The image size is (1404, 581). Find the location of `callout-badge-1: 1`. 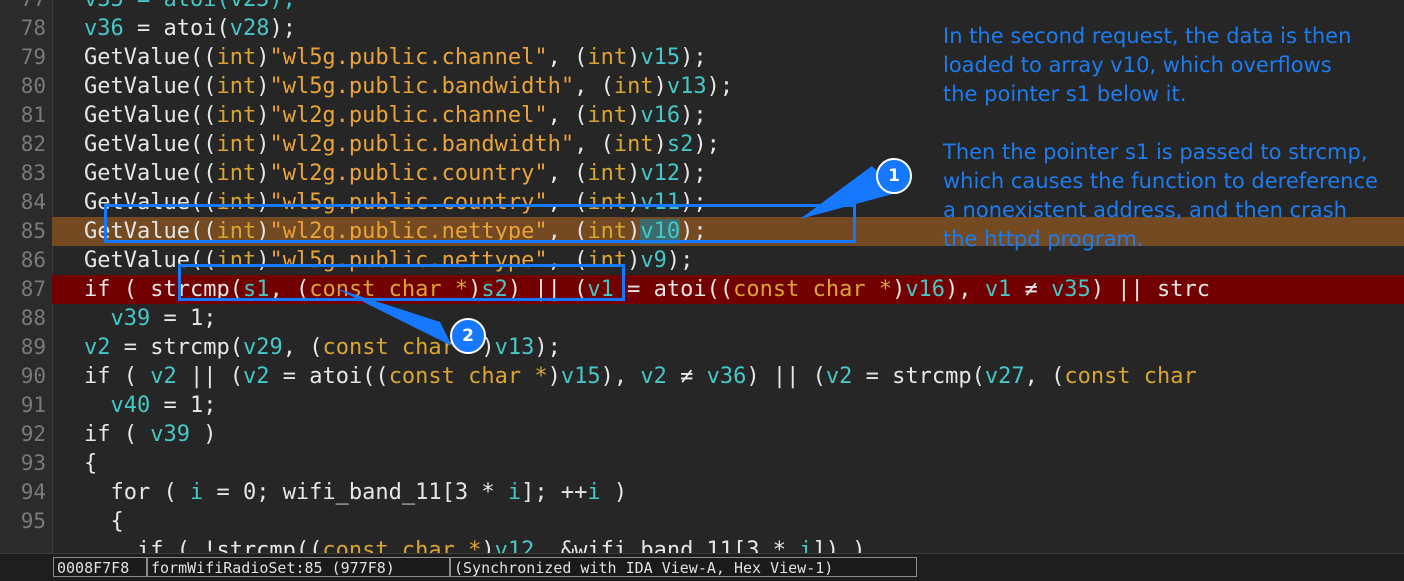

callout-badge-1: 1 is located at coordinates (894, 176).